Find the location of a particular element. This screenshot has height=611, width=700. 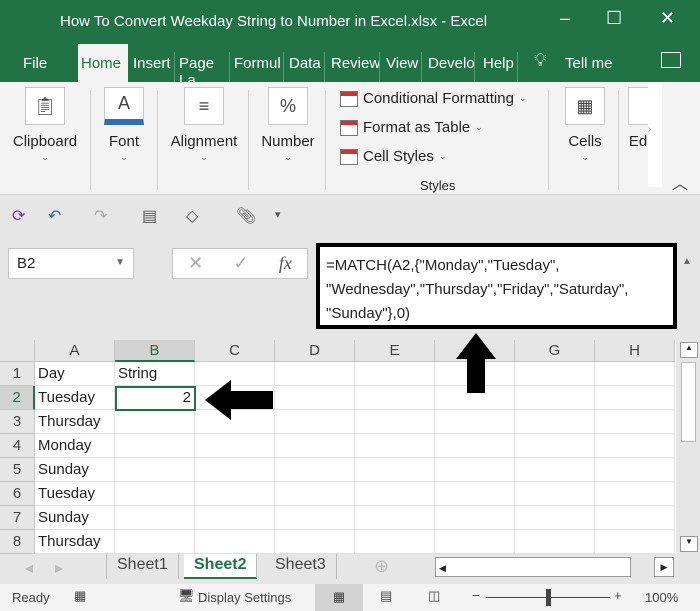

cell-d5 is located at coordinates (315, 470).